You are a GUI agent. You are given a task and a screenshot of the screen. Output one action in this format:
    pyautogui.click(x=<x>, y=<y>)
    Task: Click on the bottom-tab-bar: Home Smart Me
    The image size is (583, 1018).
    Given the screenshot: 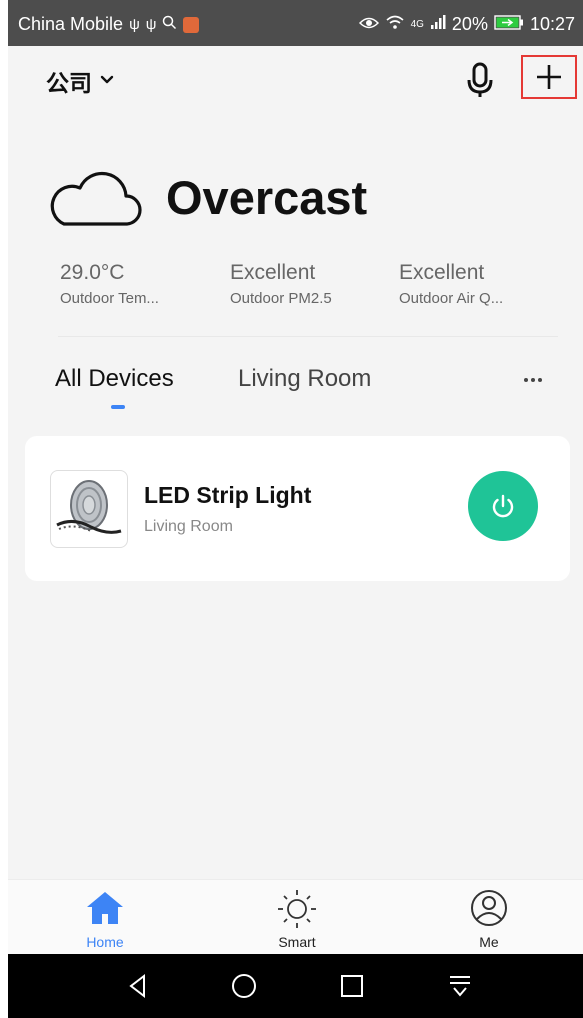 What is the action you would take?
    pyautogui.click(x=295, y=916)
    